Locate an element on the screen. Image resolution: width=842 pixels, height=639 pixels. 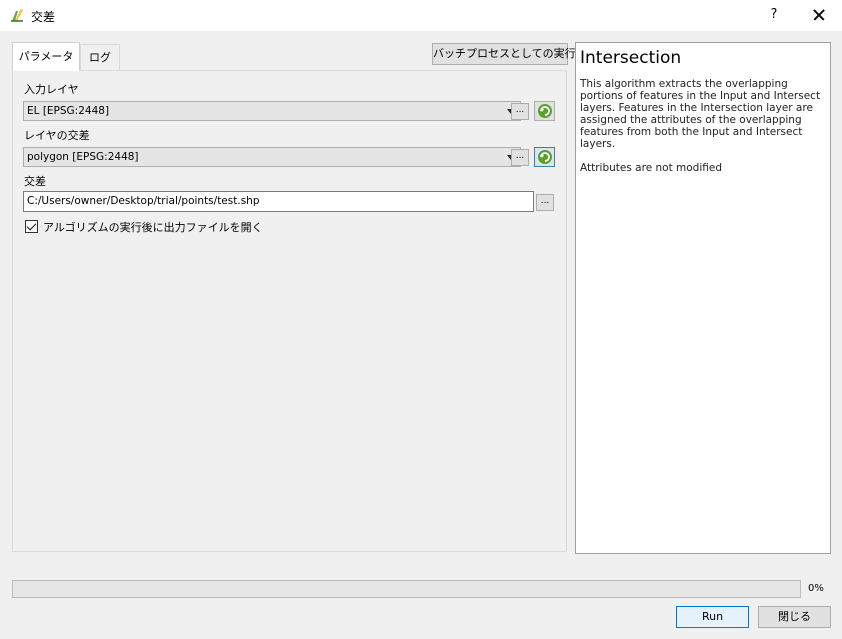
intersect-layer-iterate-button is located at coordinates (544, 157).